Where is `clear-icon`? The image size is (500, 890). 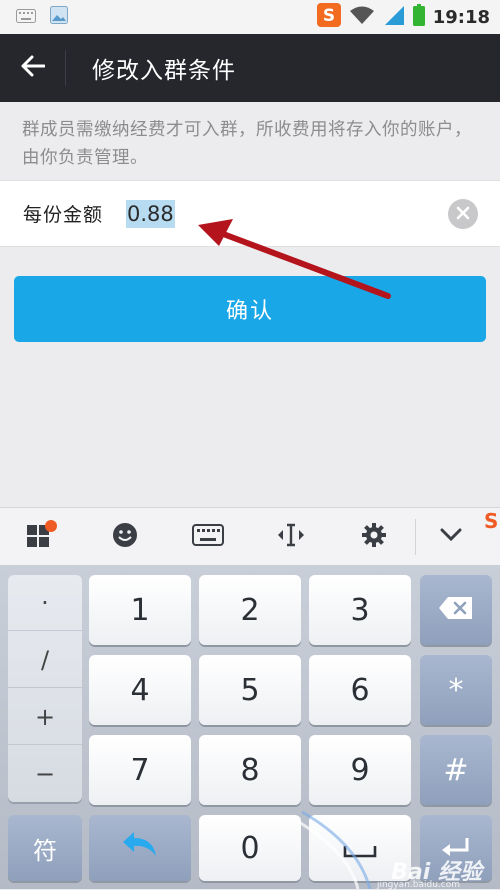 clear-icon is located at coordinates (463, 214).